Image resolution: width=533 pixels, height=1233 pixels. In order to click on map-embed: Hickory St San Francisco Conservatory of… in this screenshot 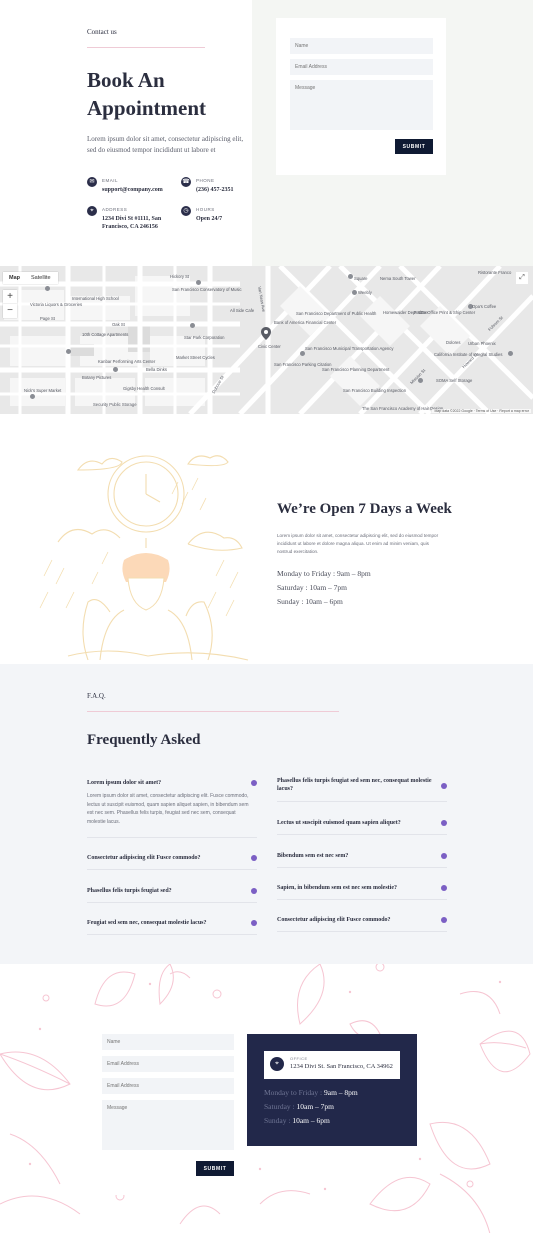, I will do `click(266, 340)`.